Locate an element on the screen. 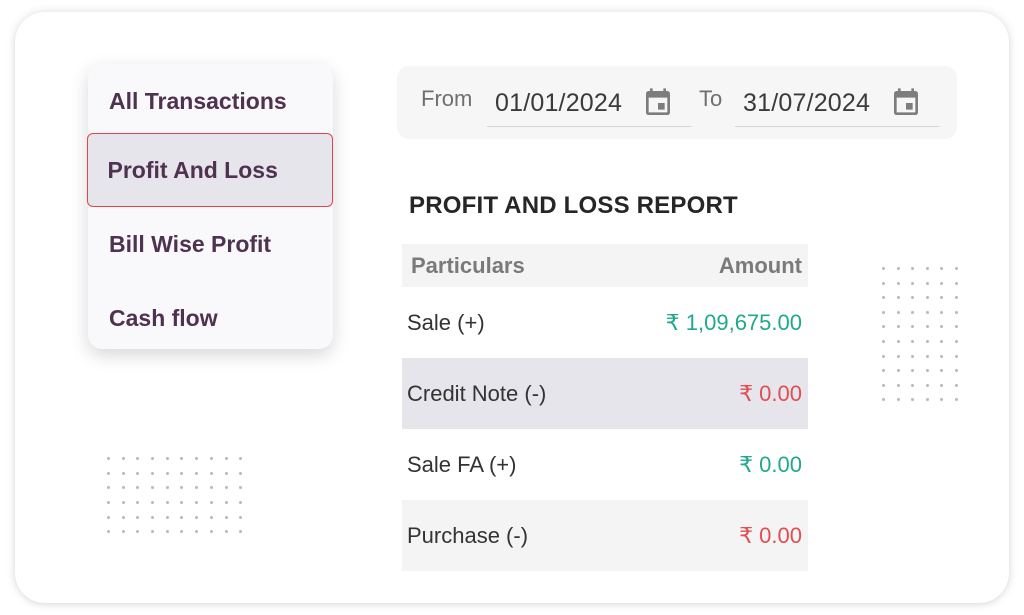 This screenshot has width=1024, height=615. table-row: Purchase (-) ₹ 0.00 is located at coordinates (605, 535).